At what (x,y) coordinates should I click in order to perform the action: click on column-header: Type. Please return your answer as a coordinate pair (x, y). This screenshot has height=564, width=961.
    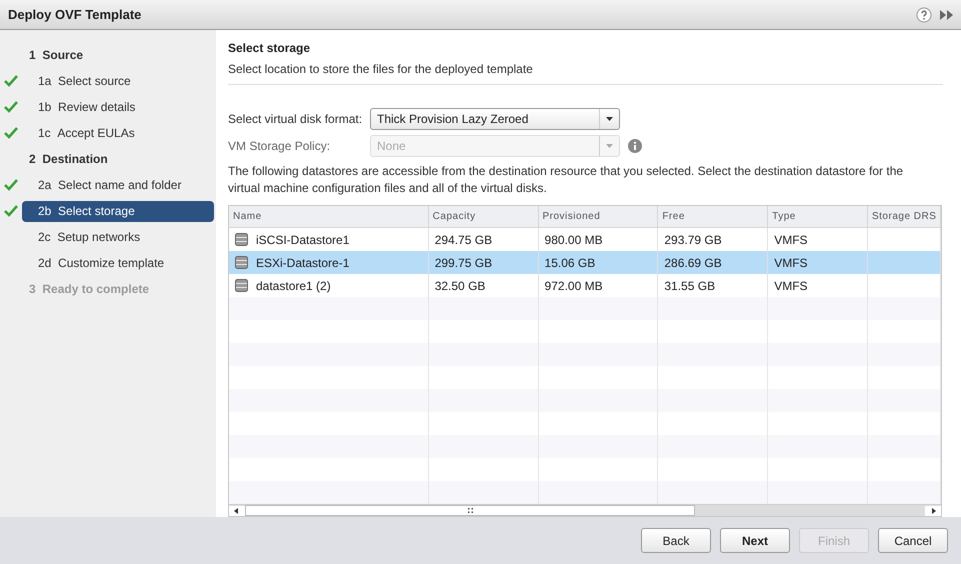
    Looking at the image, I should click on (818, 216).